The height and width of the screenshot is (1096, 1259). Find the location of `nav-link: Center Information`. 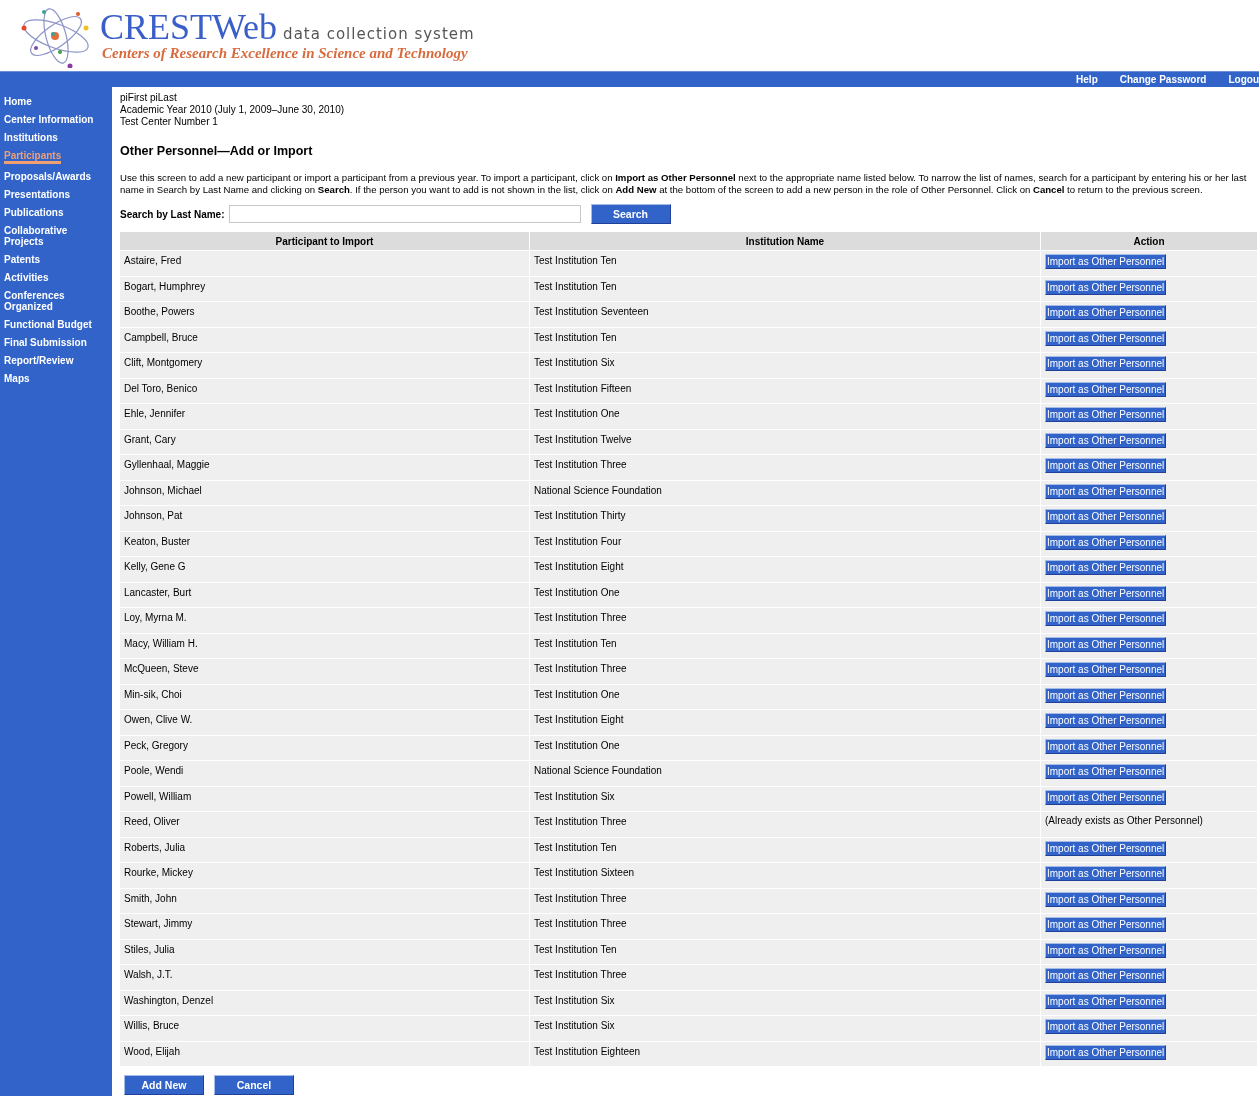

nav-link: Center Information is located at coordinates (49, 119).